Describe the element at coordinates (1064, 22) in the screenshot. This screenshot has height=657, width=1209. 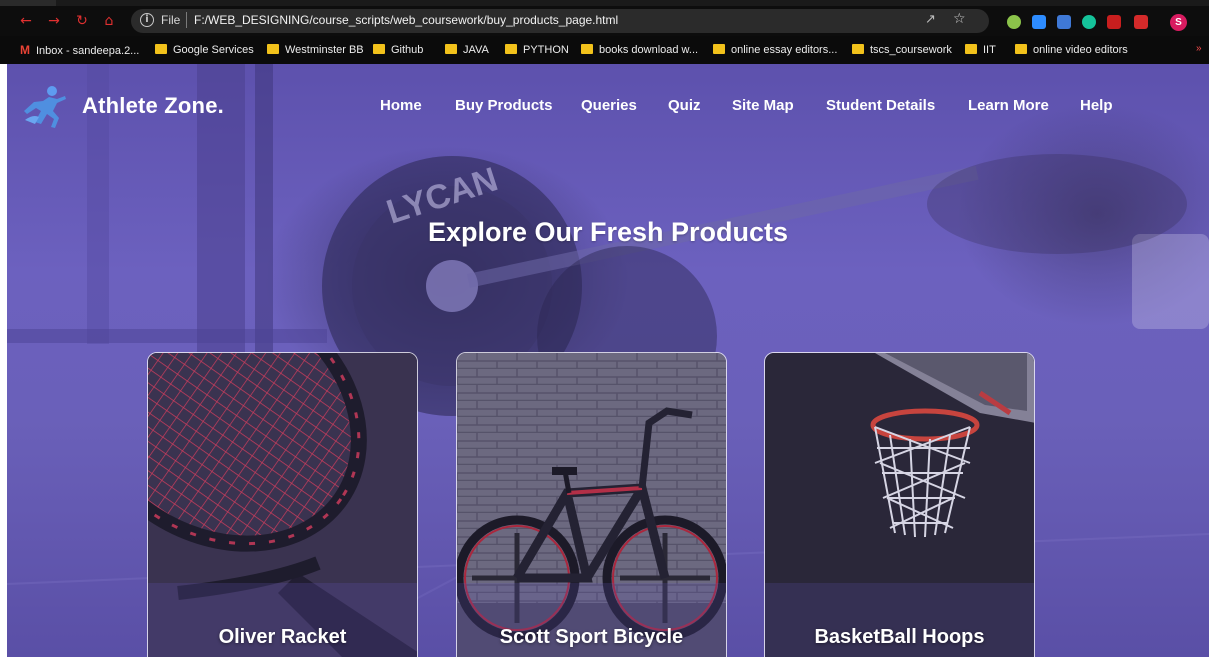
I see `screen-capture-icon` at that location.